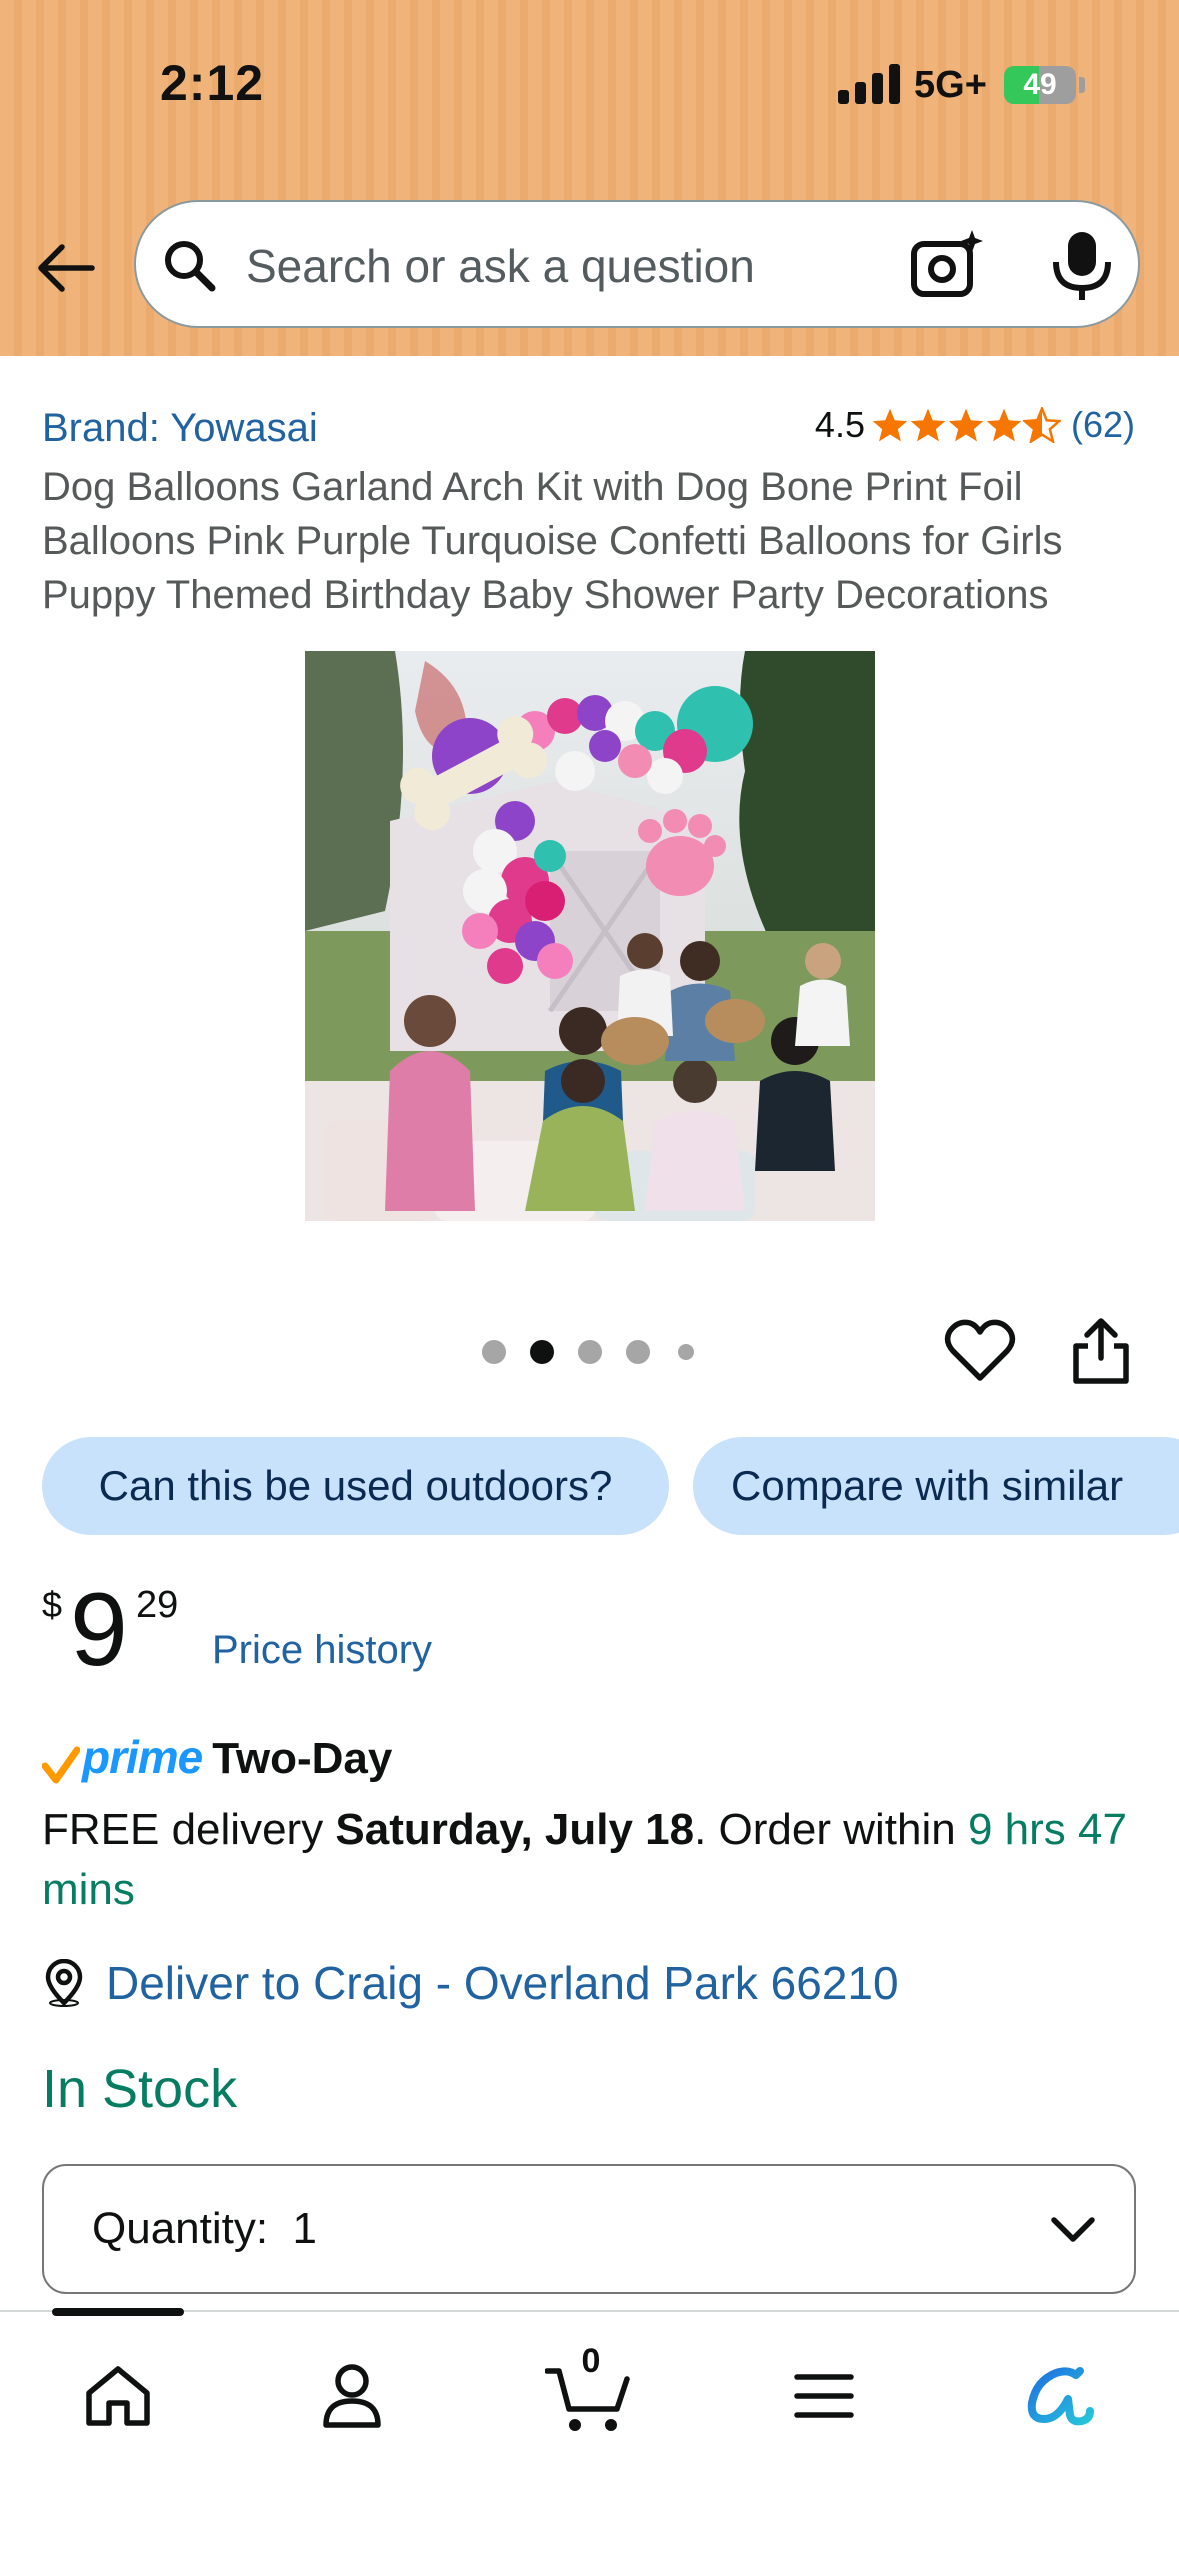  What do you see at coordinates (589, 2229) in the screenshot?
I see `quantity-selector: Quantity: 1` at bounding box center [589, 2229].